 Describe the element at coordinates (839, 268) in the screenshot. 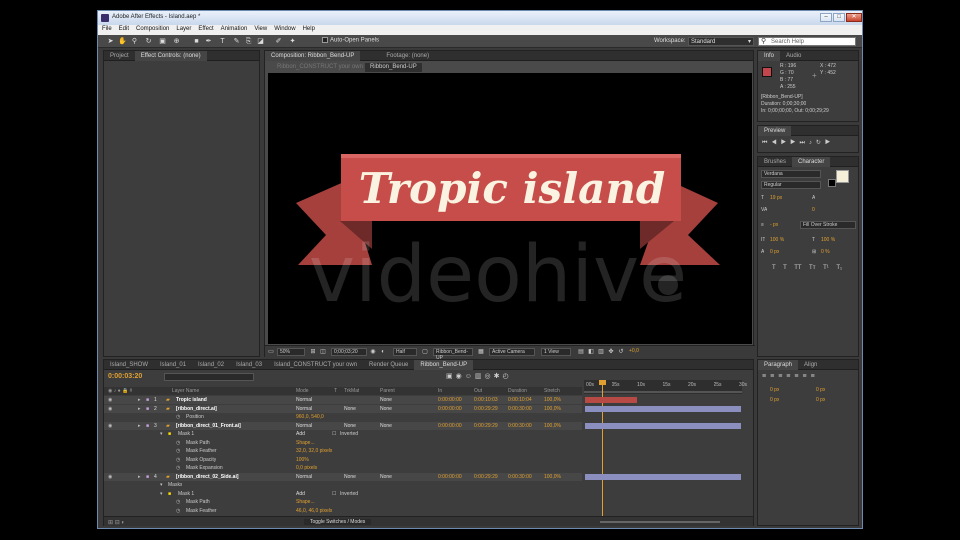

I see `subscript-button: T₁` at that location.